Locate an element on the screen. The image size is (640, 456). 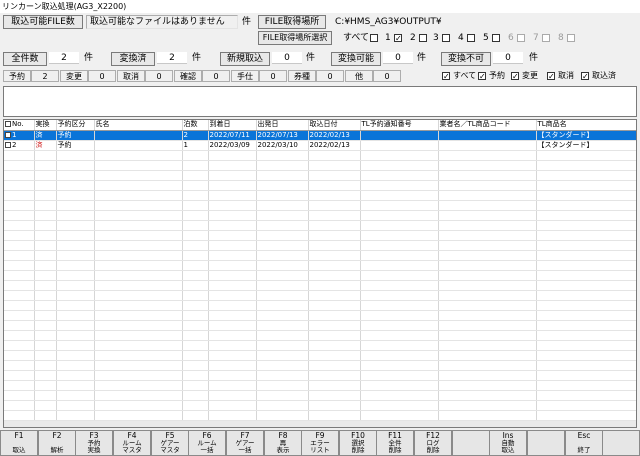
fkey-f5-button: F5 ゲアー マスタ is located at coordinates (170, 443).